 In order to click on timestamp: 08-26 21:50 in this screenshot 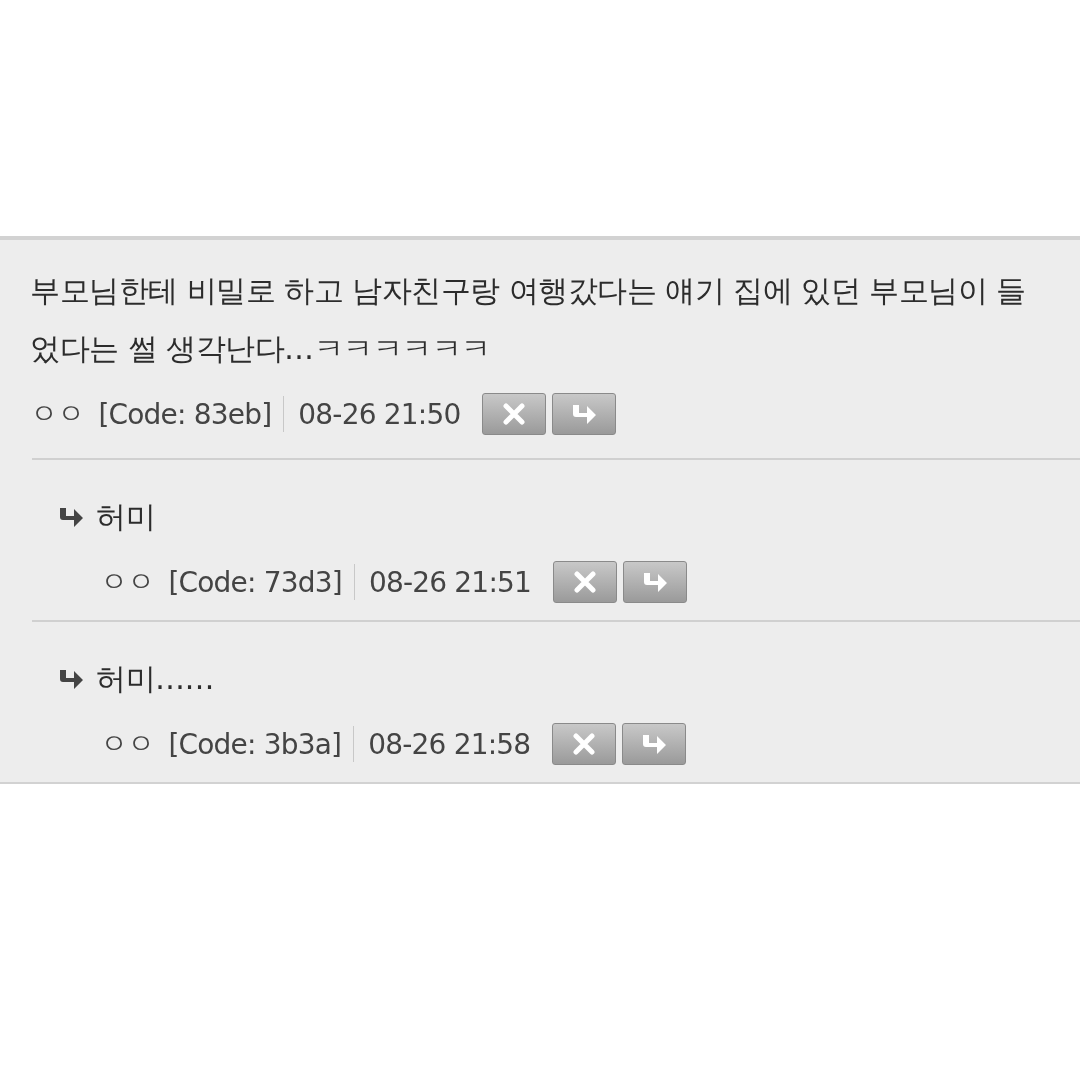, I will do `click(379, 414)`.